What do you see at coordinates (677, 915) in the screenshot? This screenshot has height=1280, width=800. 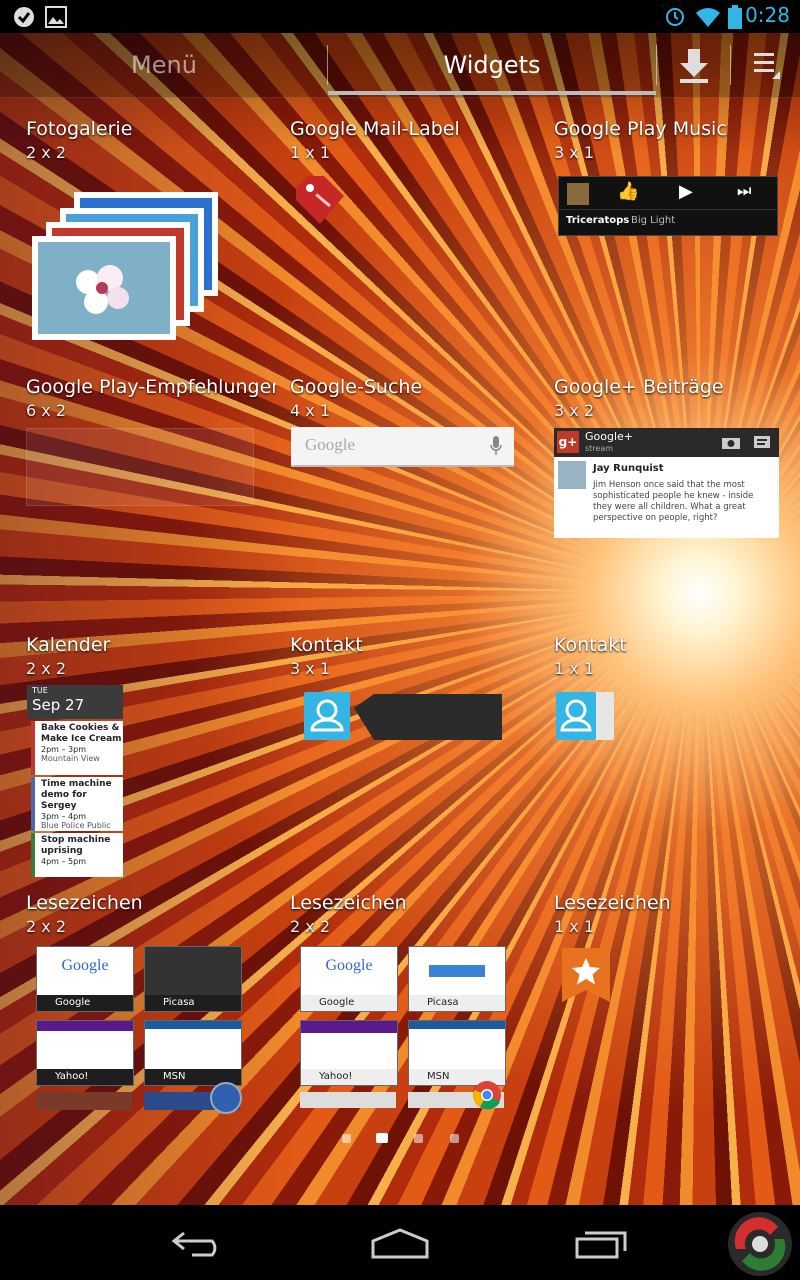 I see `widget-bookmarks-3: Lesezeichen 1 x 1` at bounding box center [677, 915].